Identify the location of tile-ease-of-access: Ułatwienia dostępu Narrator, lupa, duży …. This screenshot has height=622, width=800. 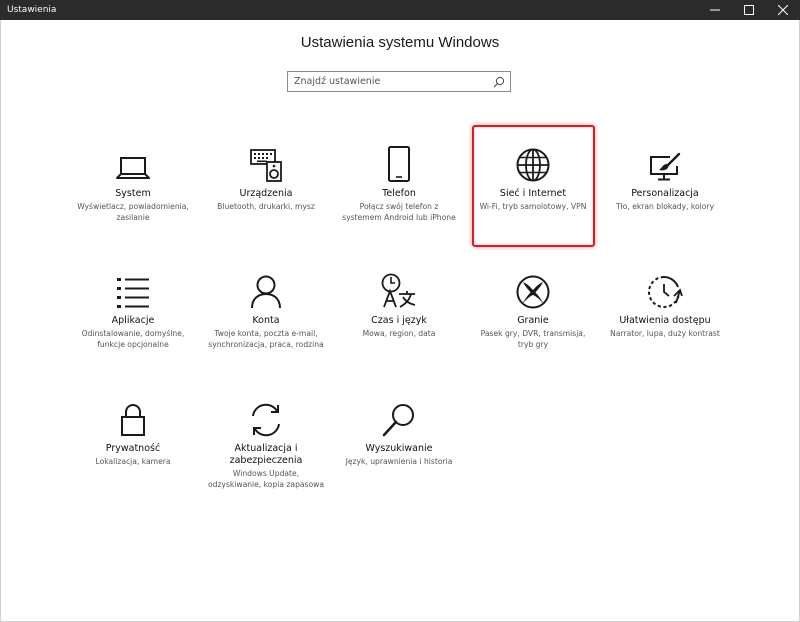
(665, 303).